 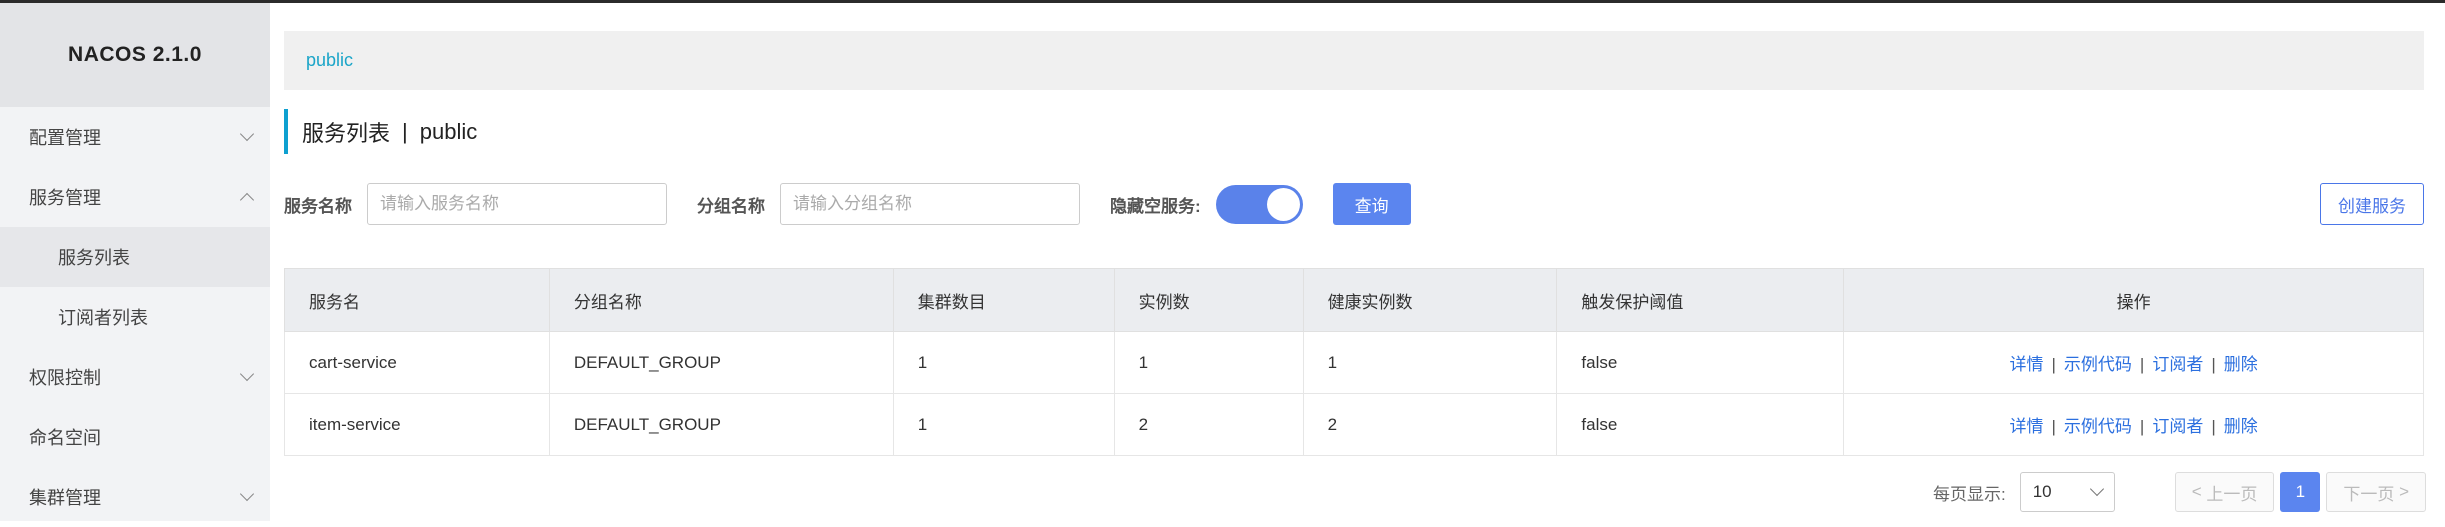 I want to click on sidebar-item-label: 配置管理, so click(x=65, y=138).